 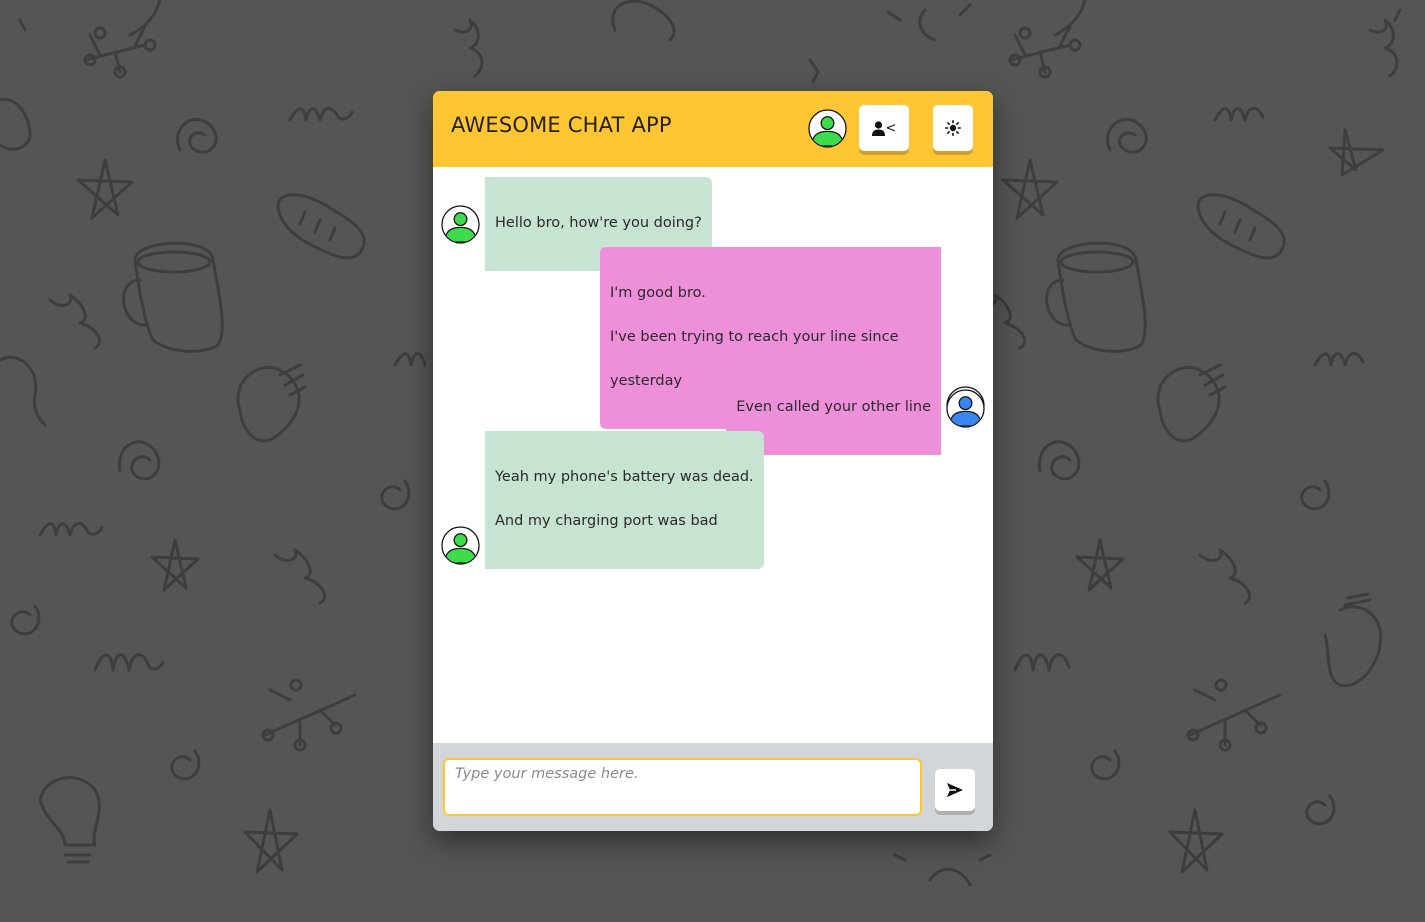 What do you see at coordinates (891, 128) in the screenshot?
I see `switch-user-glyph: <` at bounding box center [891, 128].